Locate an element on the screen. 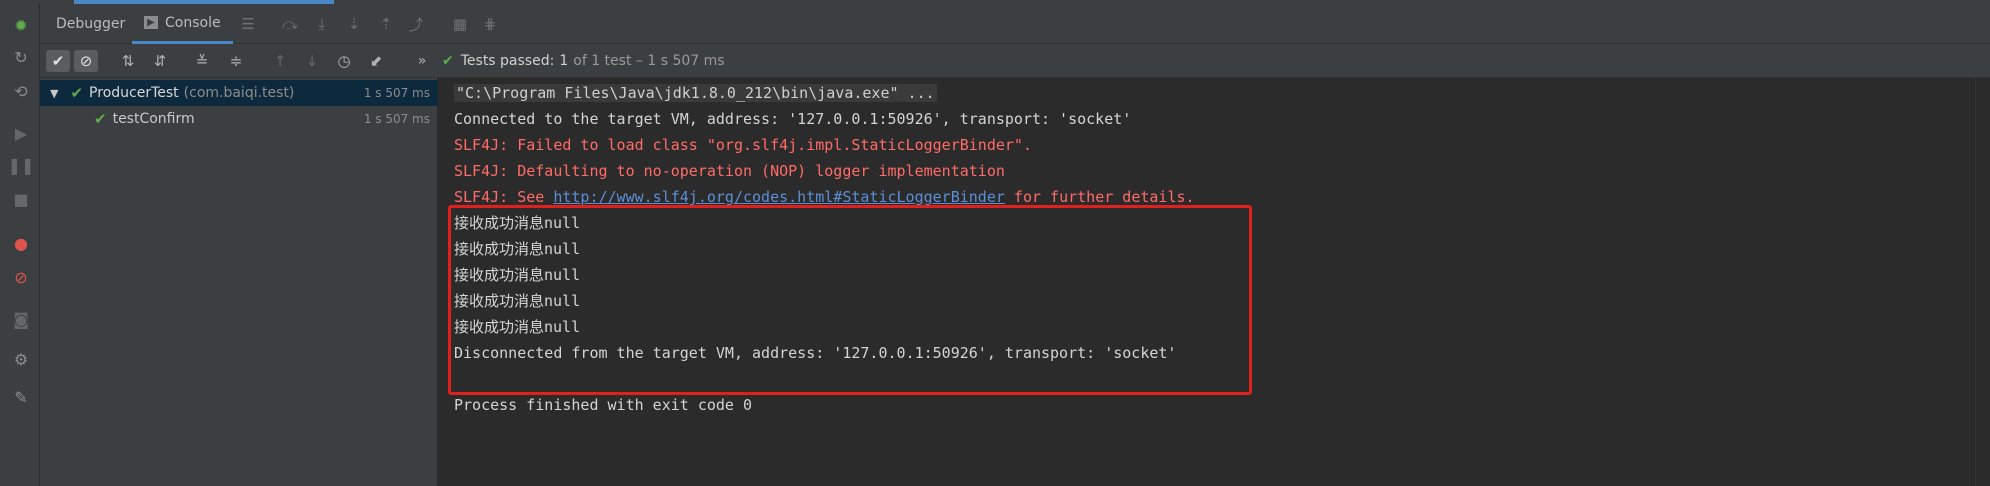 Image resolution: width=1990 pixels, height=486 pixels. previous-failed-icon: ↑ is located at coordinates (280, 61).